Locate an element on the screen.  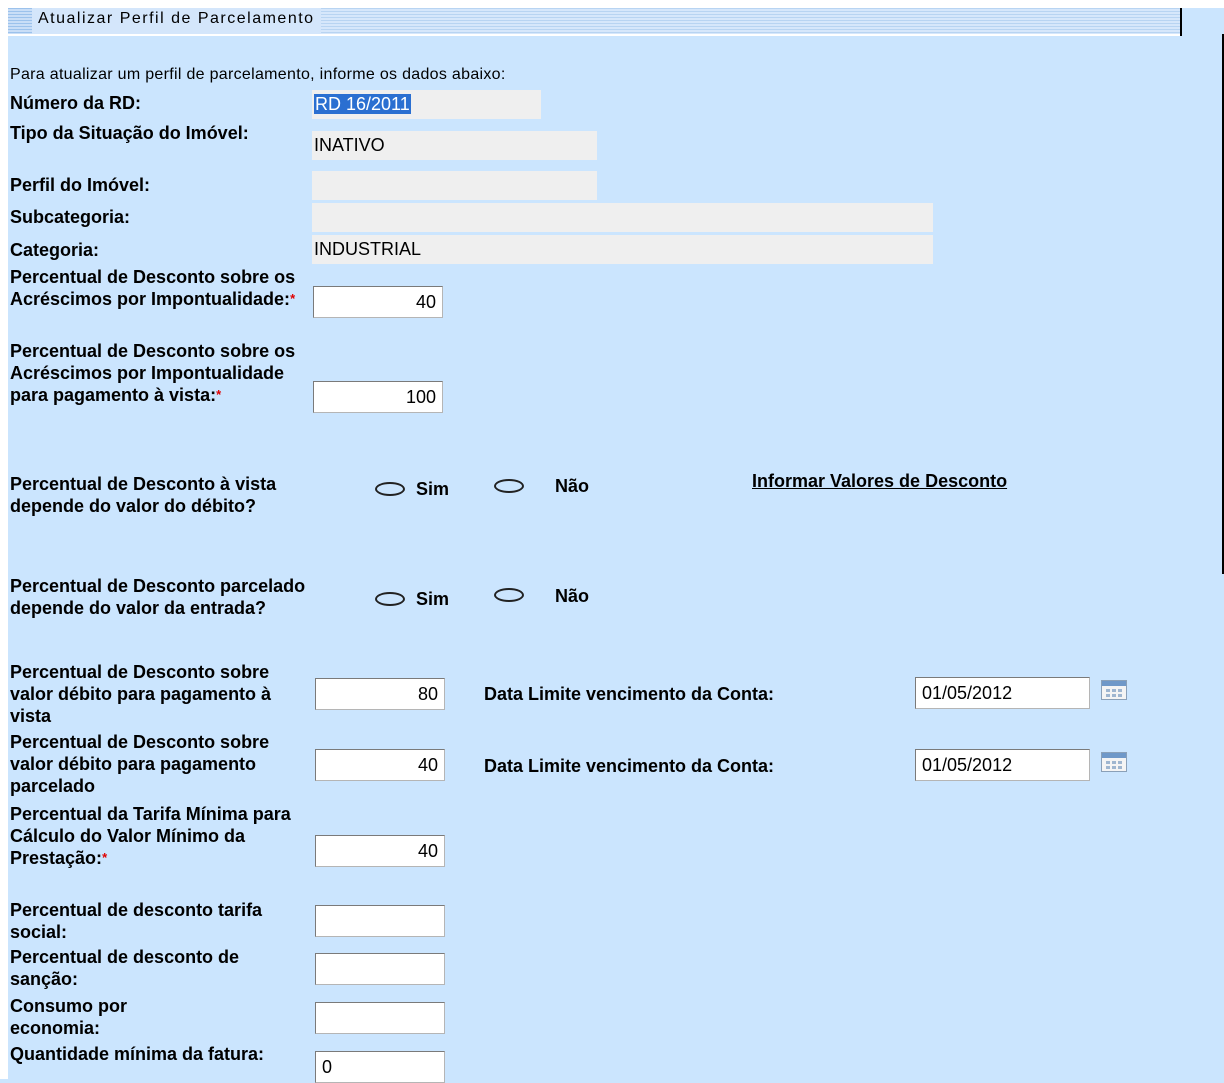
desc-acrescimos-vista-input: 100 is located at coordinates (378, 397).